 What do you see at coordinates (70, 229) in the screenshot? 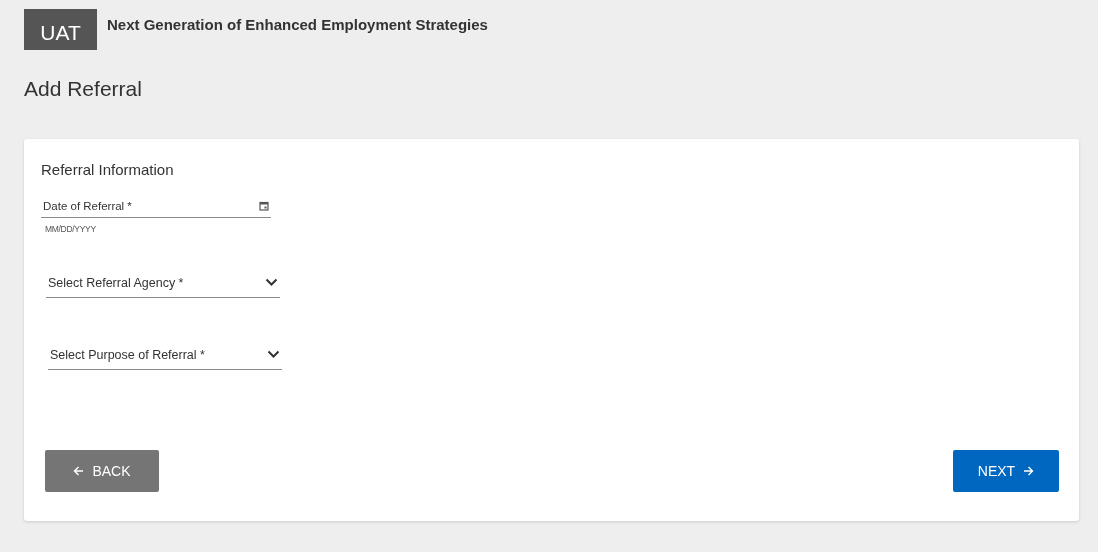
I see `date-format-hint: MM/DD/YYYY` at bounding box center [70, 229].